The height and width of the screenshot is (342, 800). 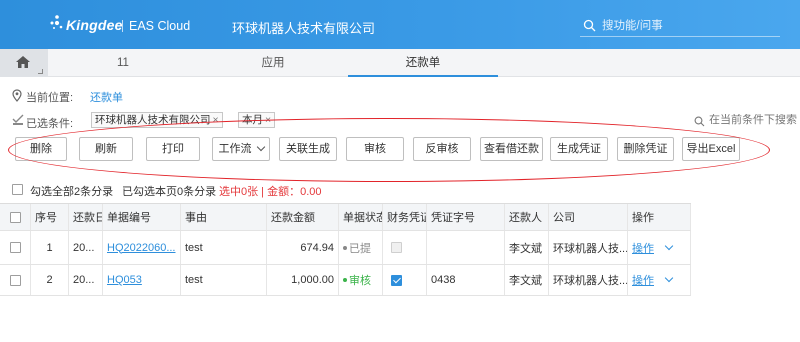 What do you see at coordinates (50, 280) in the screenshot?
I see `cell-seq: 2` at bounding box center [50, 280].